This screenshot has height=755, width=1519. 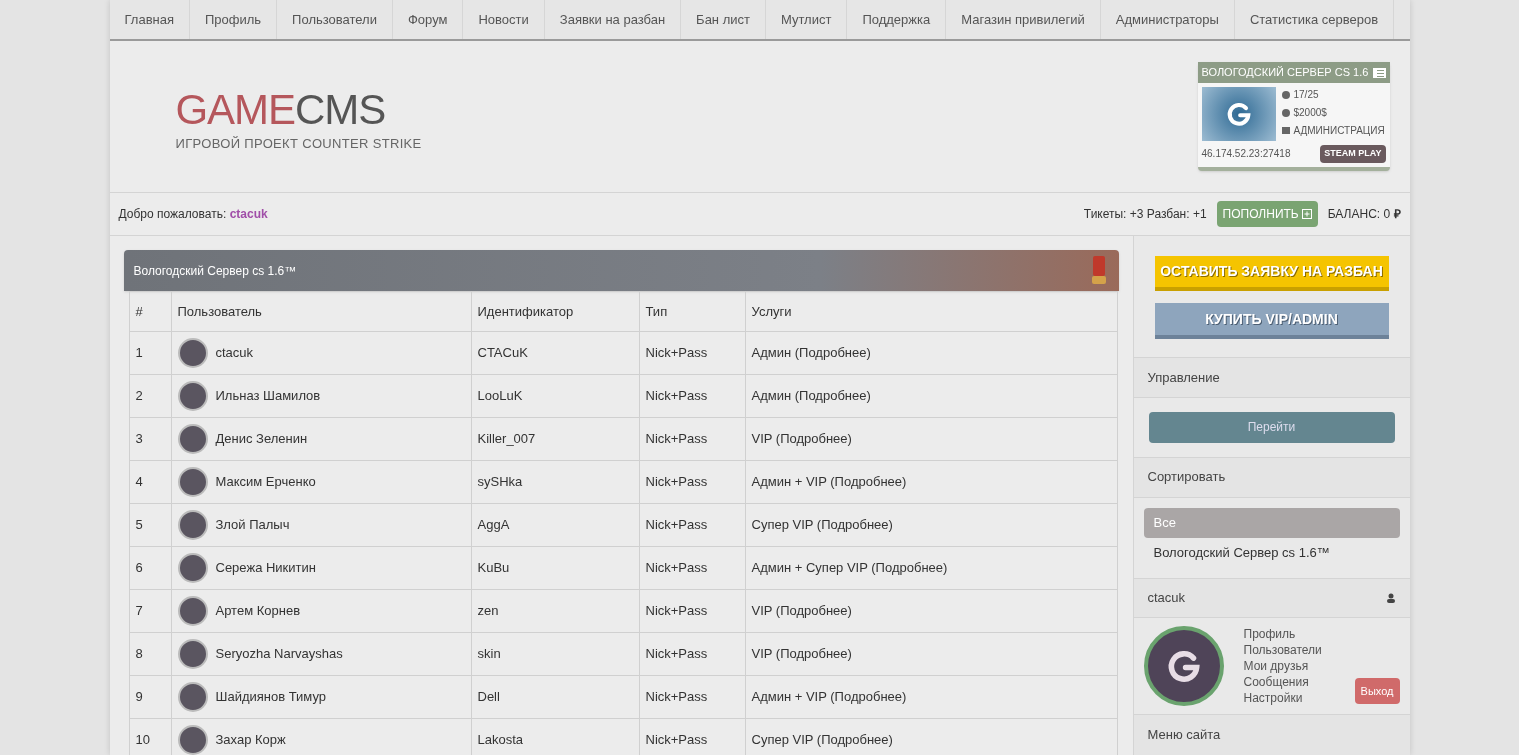 I want to click on table-cell: Dell, so click(x=555, y=697).